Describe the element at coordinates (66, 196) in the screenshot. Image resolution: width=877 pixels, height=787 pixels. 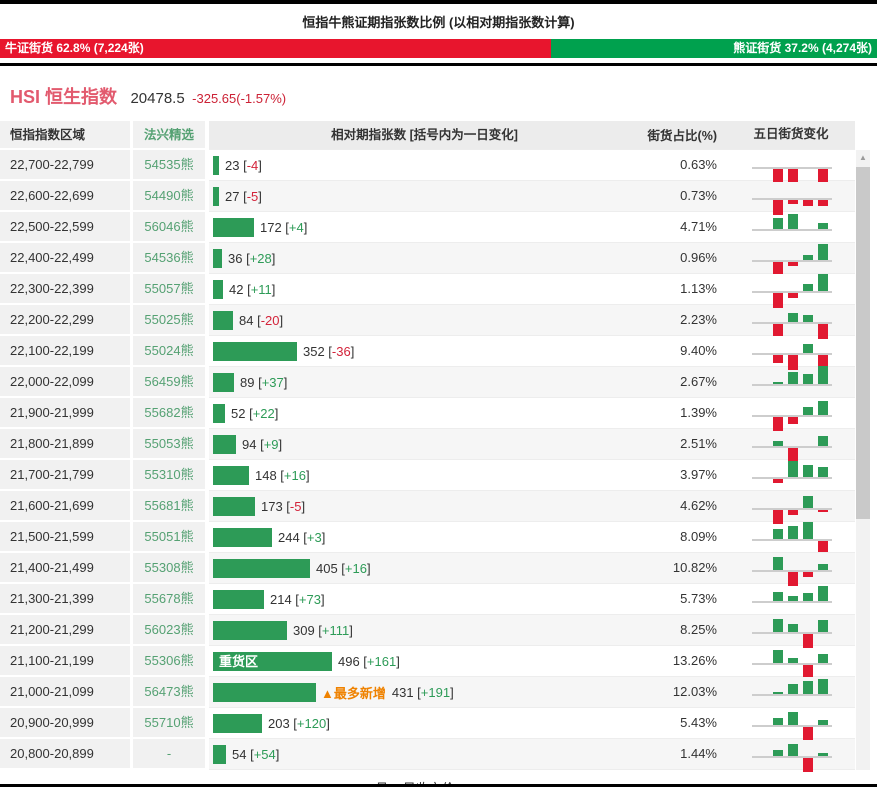
I see `index-range-cell: 22,600-22,699` at that location.